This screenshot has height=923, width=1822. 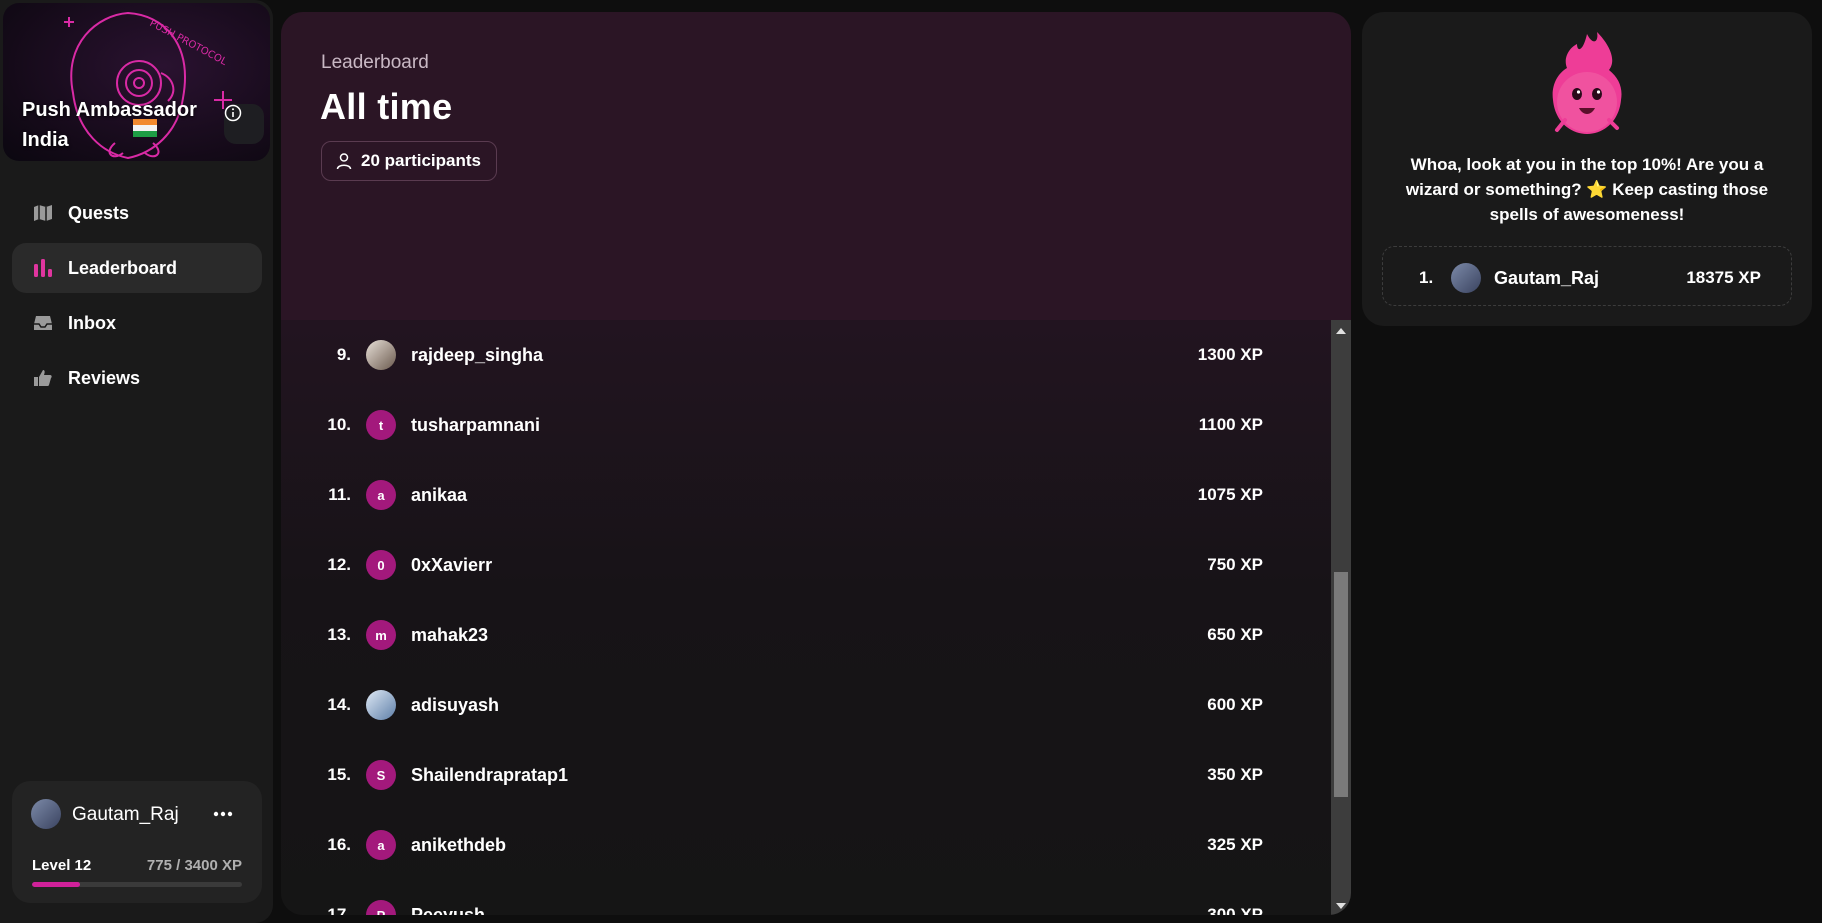 What do you see at coordinates (1230, 424) in the screenshot?
I see `xp-value: 1100 XP` at bounding box center [1230, 424].